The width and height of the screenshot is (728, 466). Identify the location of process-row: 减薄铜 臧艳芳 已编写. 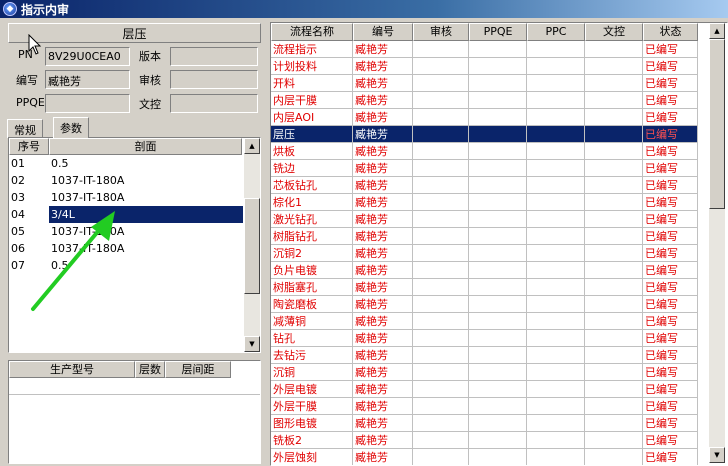
(484, 321).